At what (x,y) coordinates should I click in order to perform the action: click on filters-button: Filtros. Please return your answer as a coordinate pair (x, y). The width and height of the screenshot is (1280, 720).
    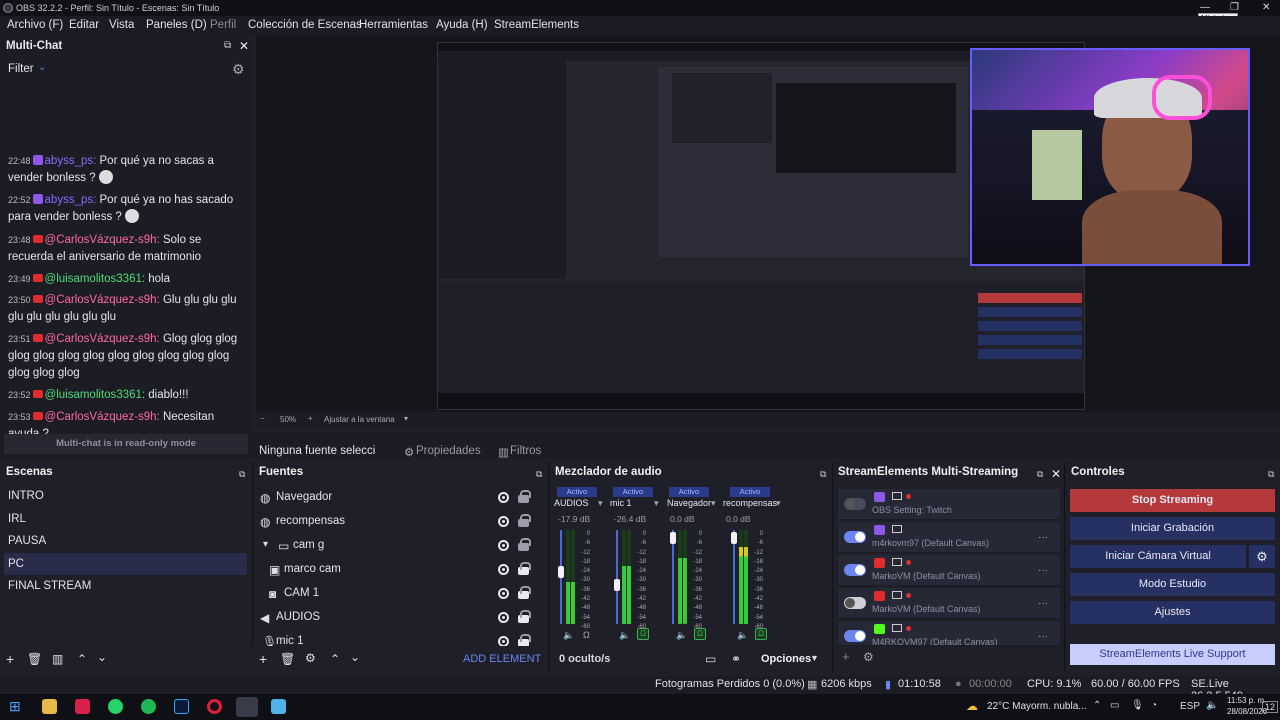
    Looking at the image, I should click on (525, 451).